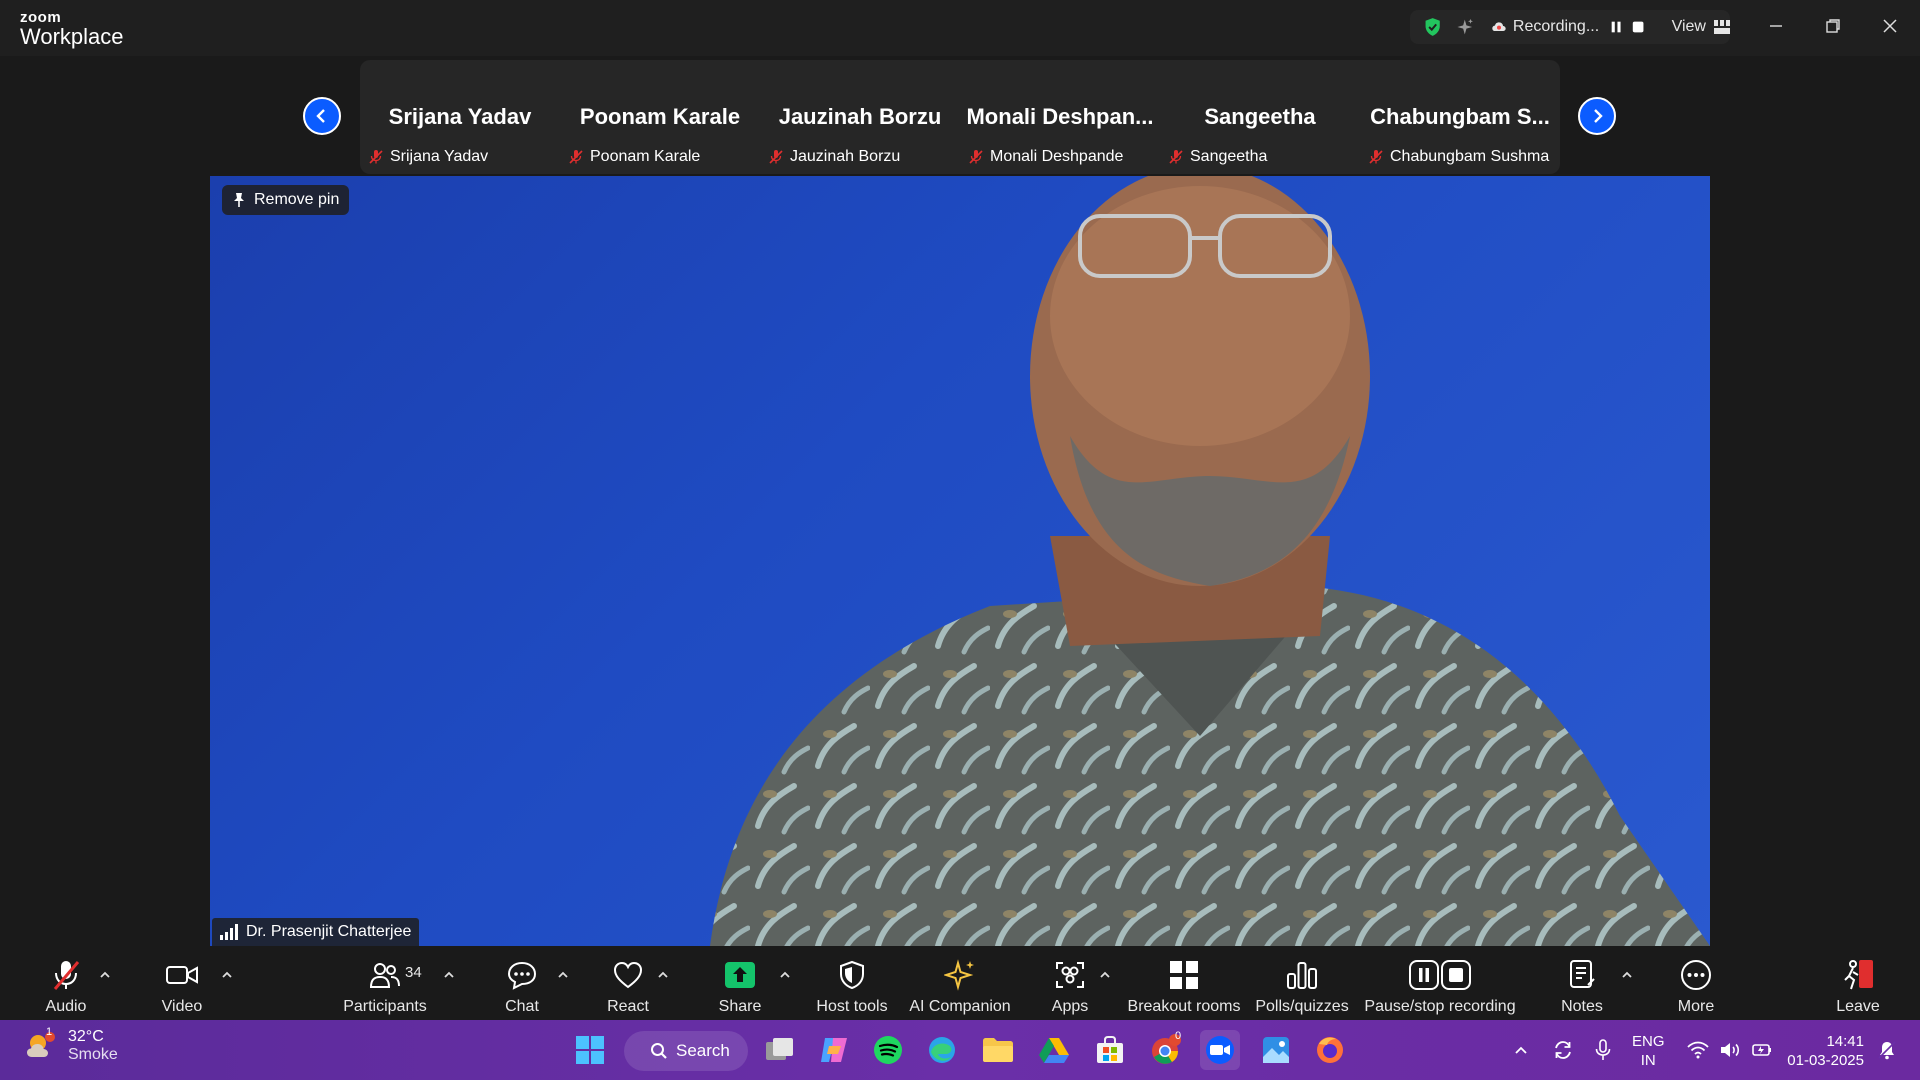  What do you see at coordinates (1460, 117) in the screenshot?
I see `participant-tile: Chabungbam S... Chabungbam Sushma` at bounding box center [1460, 117].